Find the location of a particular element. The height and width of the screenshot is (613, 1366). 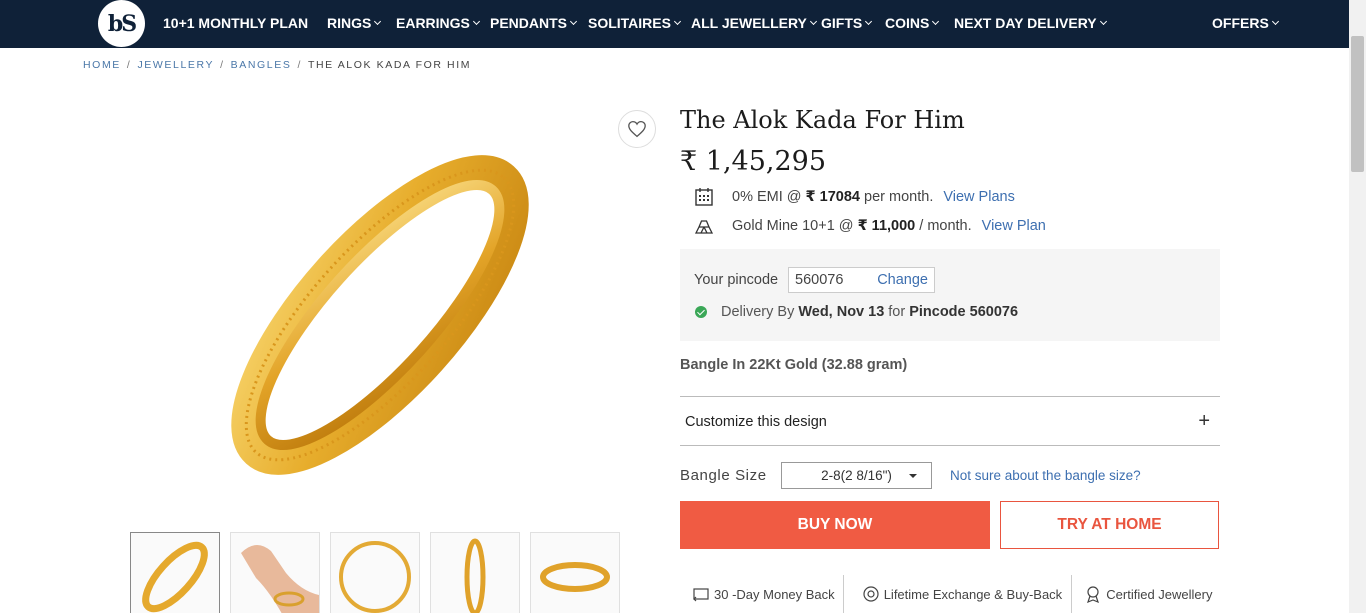

try-at-home-button: TRY AT HOME is located at coordinates (1109, 525).